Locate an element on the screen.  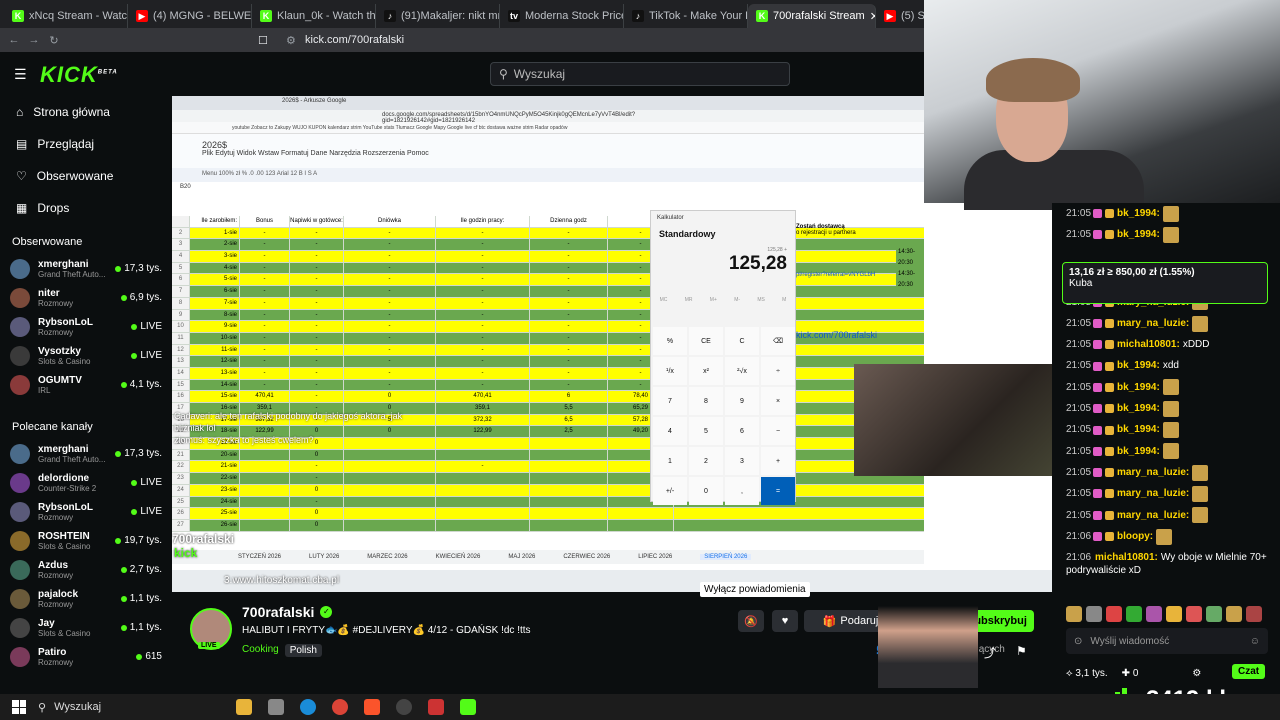
sidebar-channel: Patiro Rozmowy 615 is located at coordinates (86, 656).